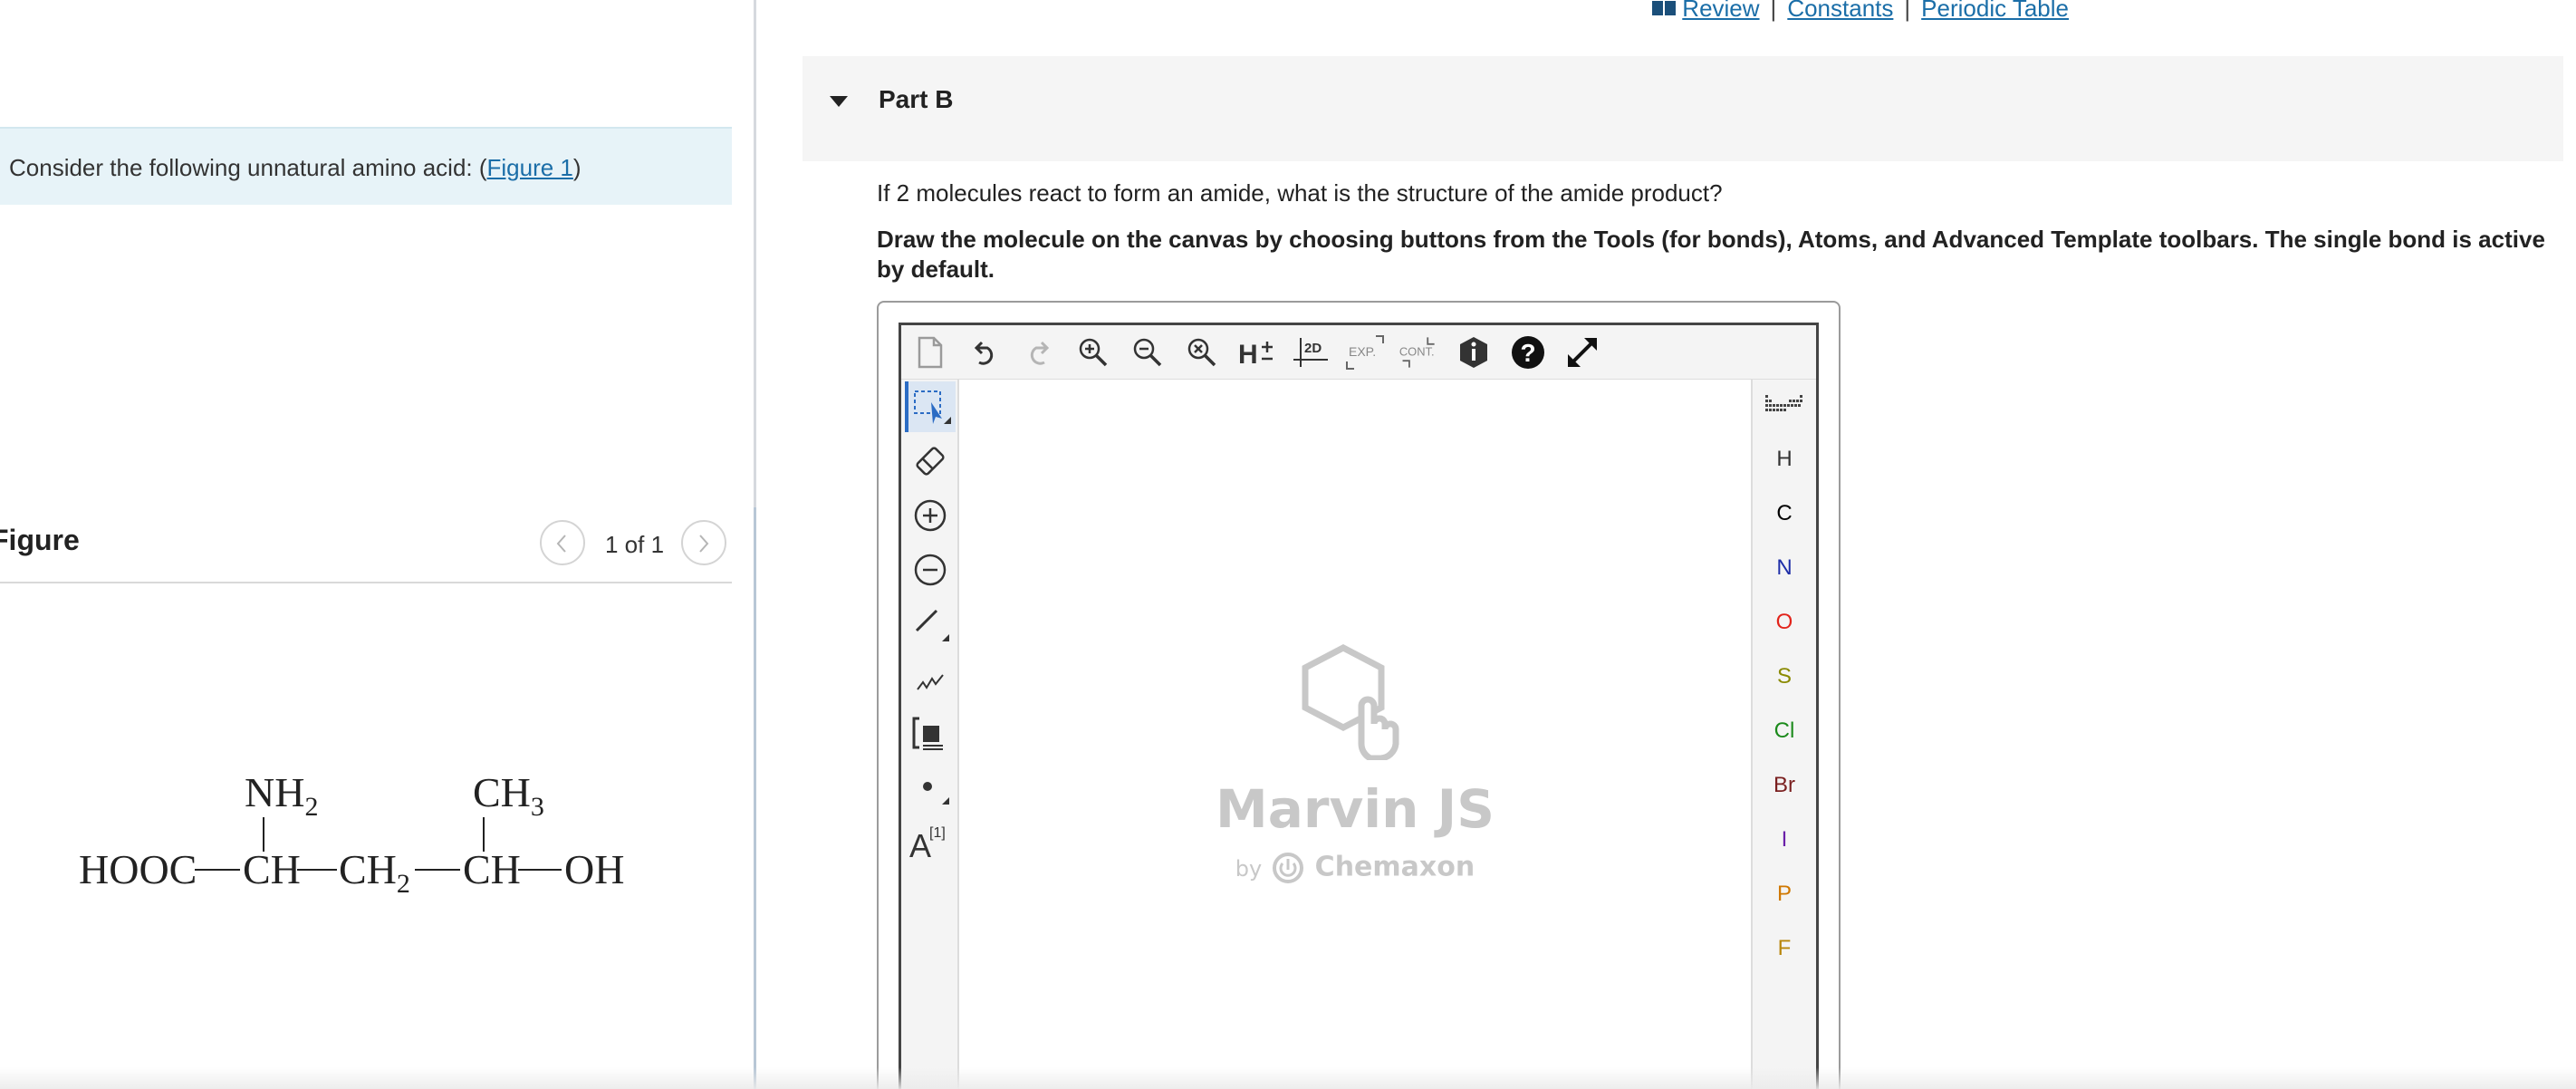 The image size is (2576, 1089). Describe the element at coordinates (1720, 11) in the screenshot. I see `review-link: Review` at that location.